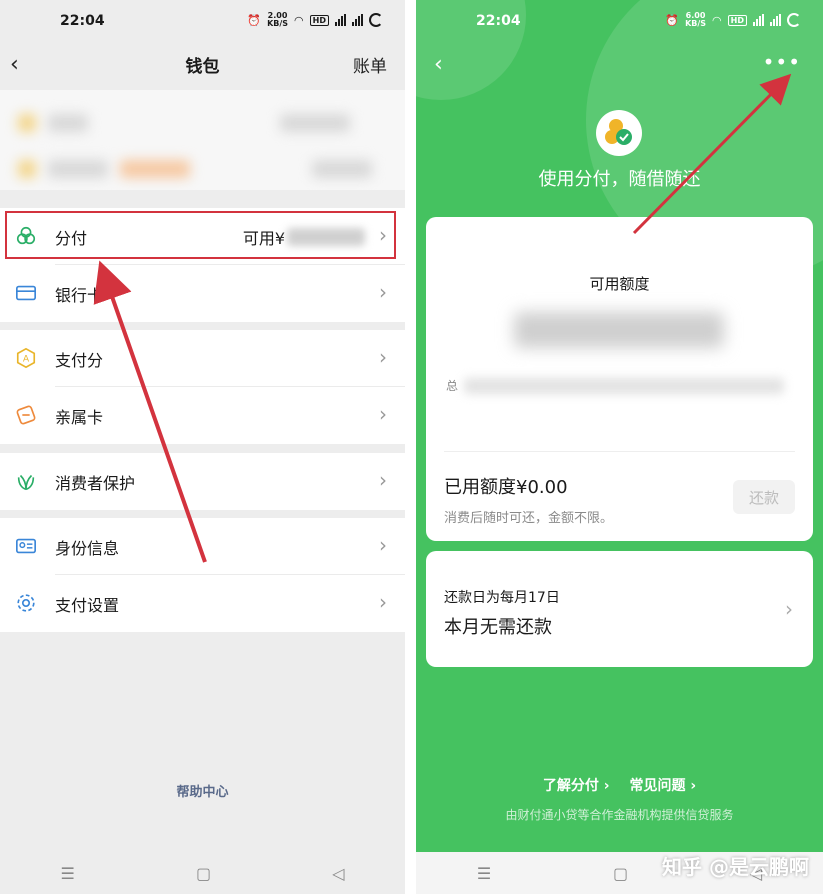  What do you see at coordinates (87, 605) in the screenshot?
I see `menu-label: 支付设置` at bounding box center [87, 605].